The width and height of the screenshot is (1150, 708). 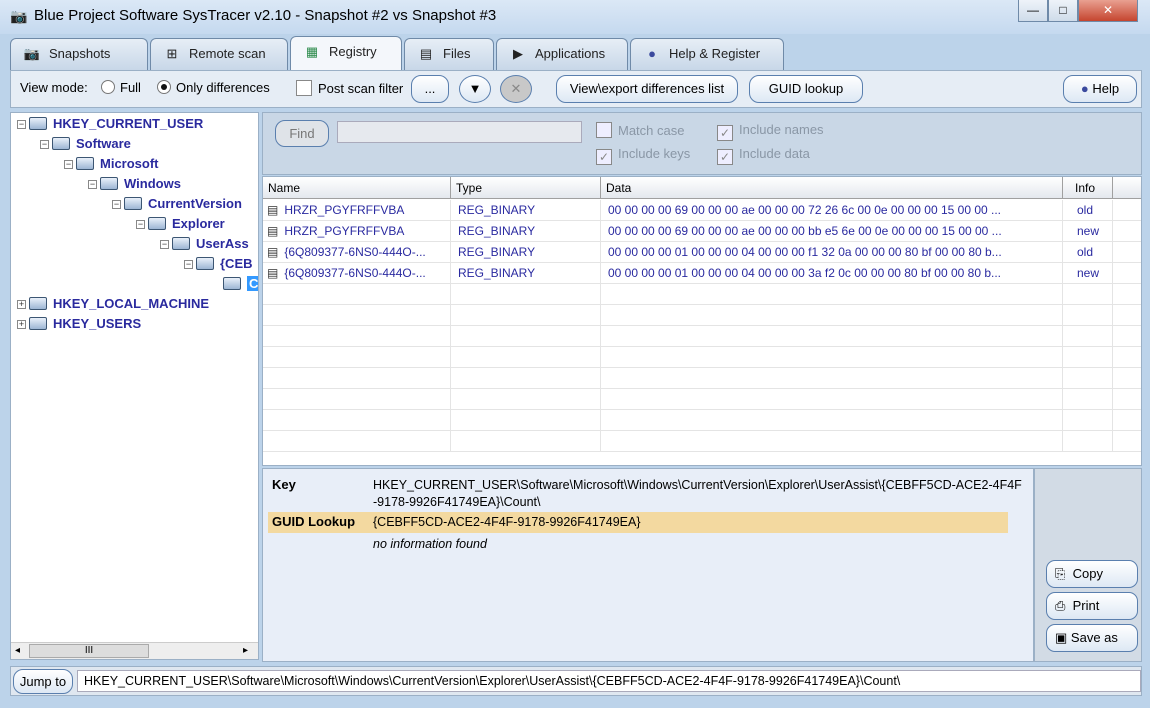 I want to click on tab-applications: ▶ Applications, so click(x=562, y=54).